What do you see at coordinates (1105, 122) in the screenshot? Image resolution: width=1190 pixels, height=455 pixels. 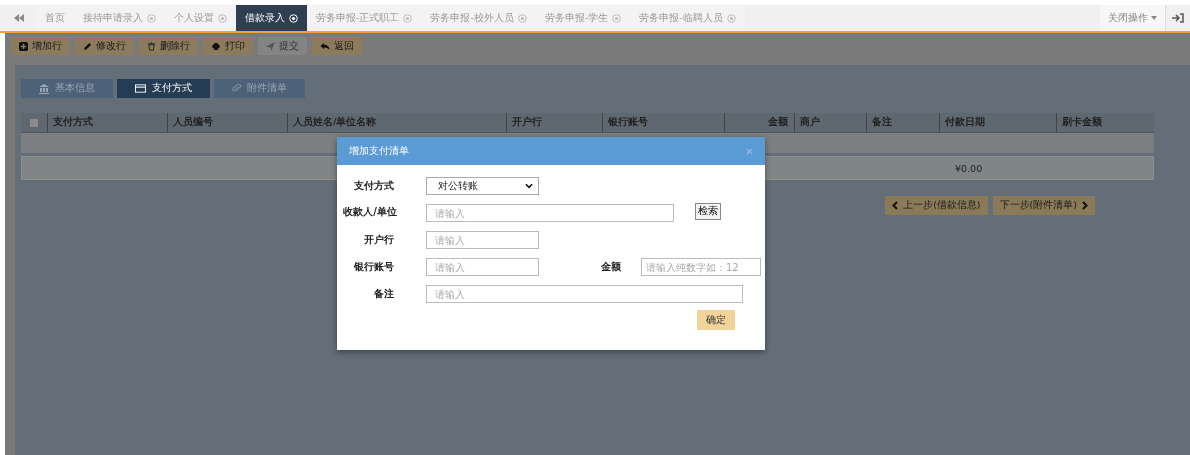 I see `column-header: 刷卡金额` at bounding box center [1105, 122].